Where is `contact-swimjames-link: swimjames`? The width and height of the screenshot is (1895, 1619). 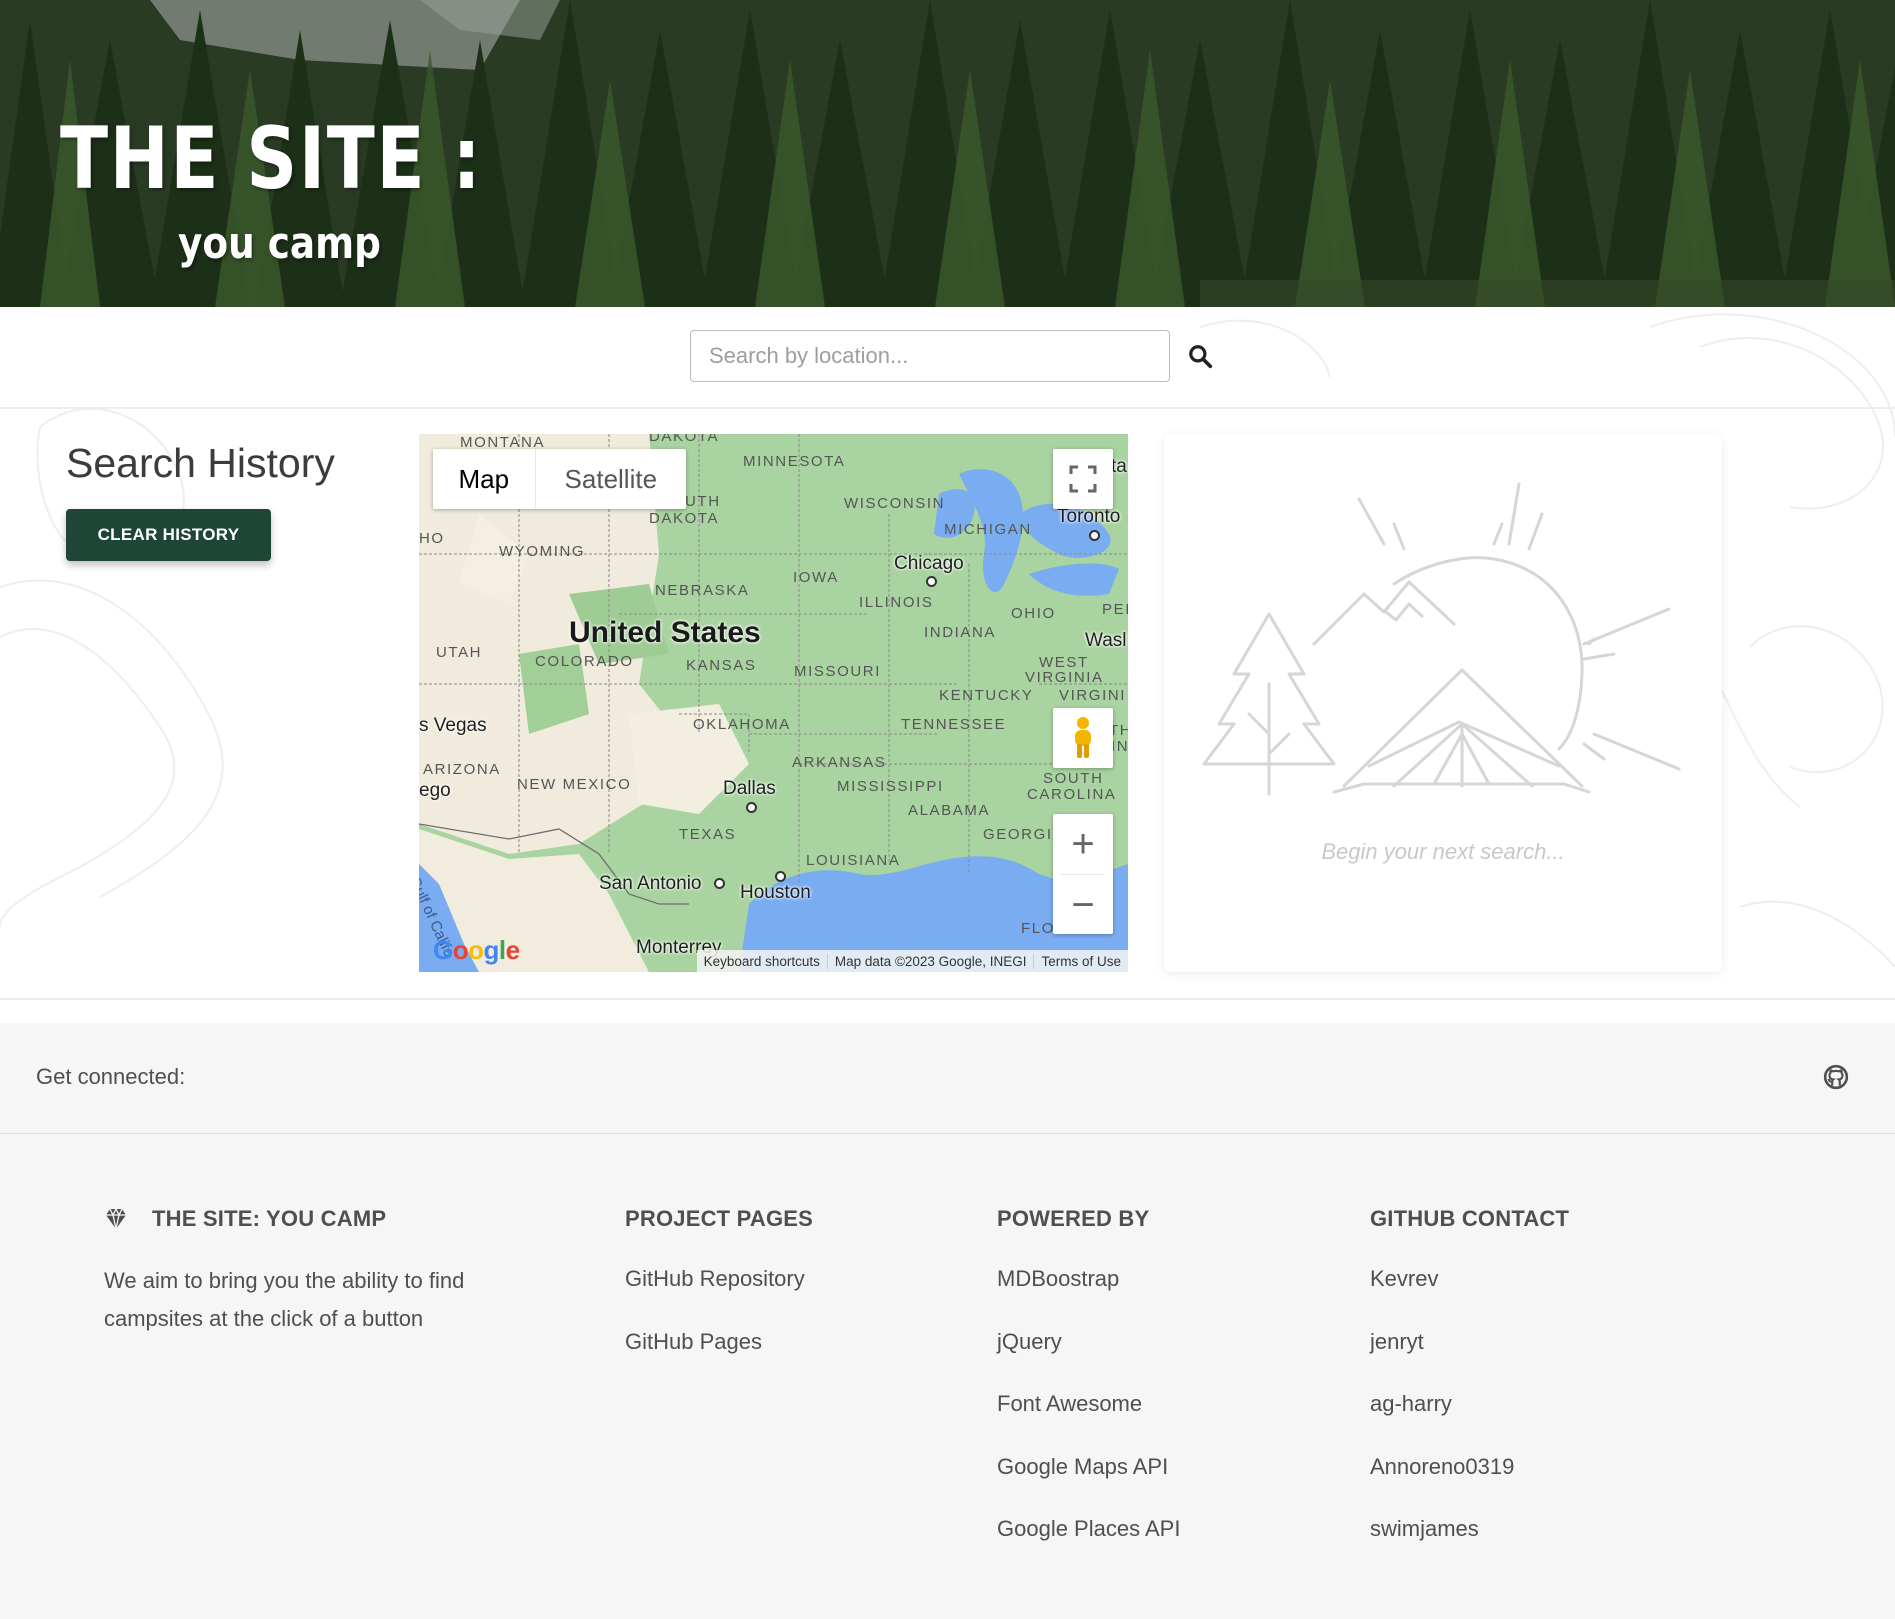 contact-swimjames-link: swimjames is located at coordinates (1424, 1528).